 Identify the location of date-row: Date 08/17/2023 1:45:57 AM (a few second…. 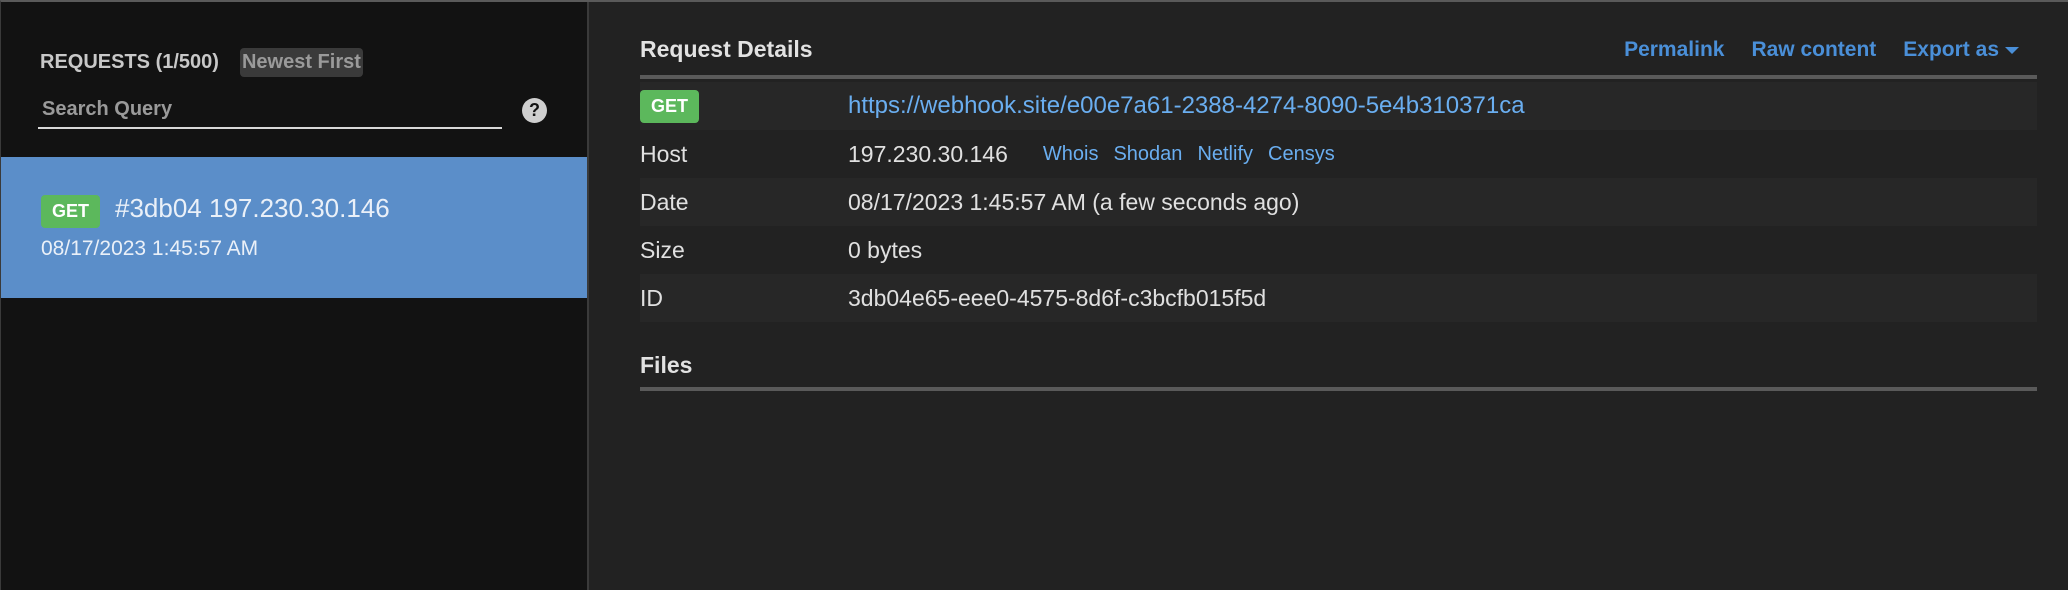
(1338, 202).